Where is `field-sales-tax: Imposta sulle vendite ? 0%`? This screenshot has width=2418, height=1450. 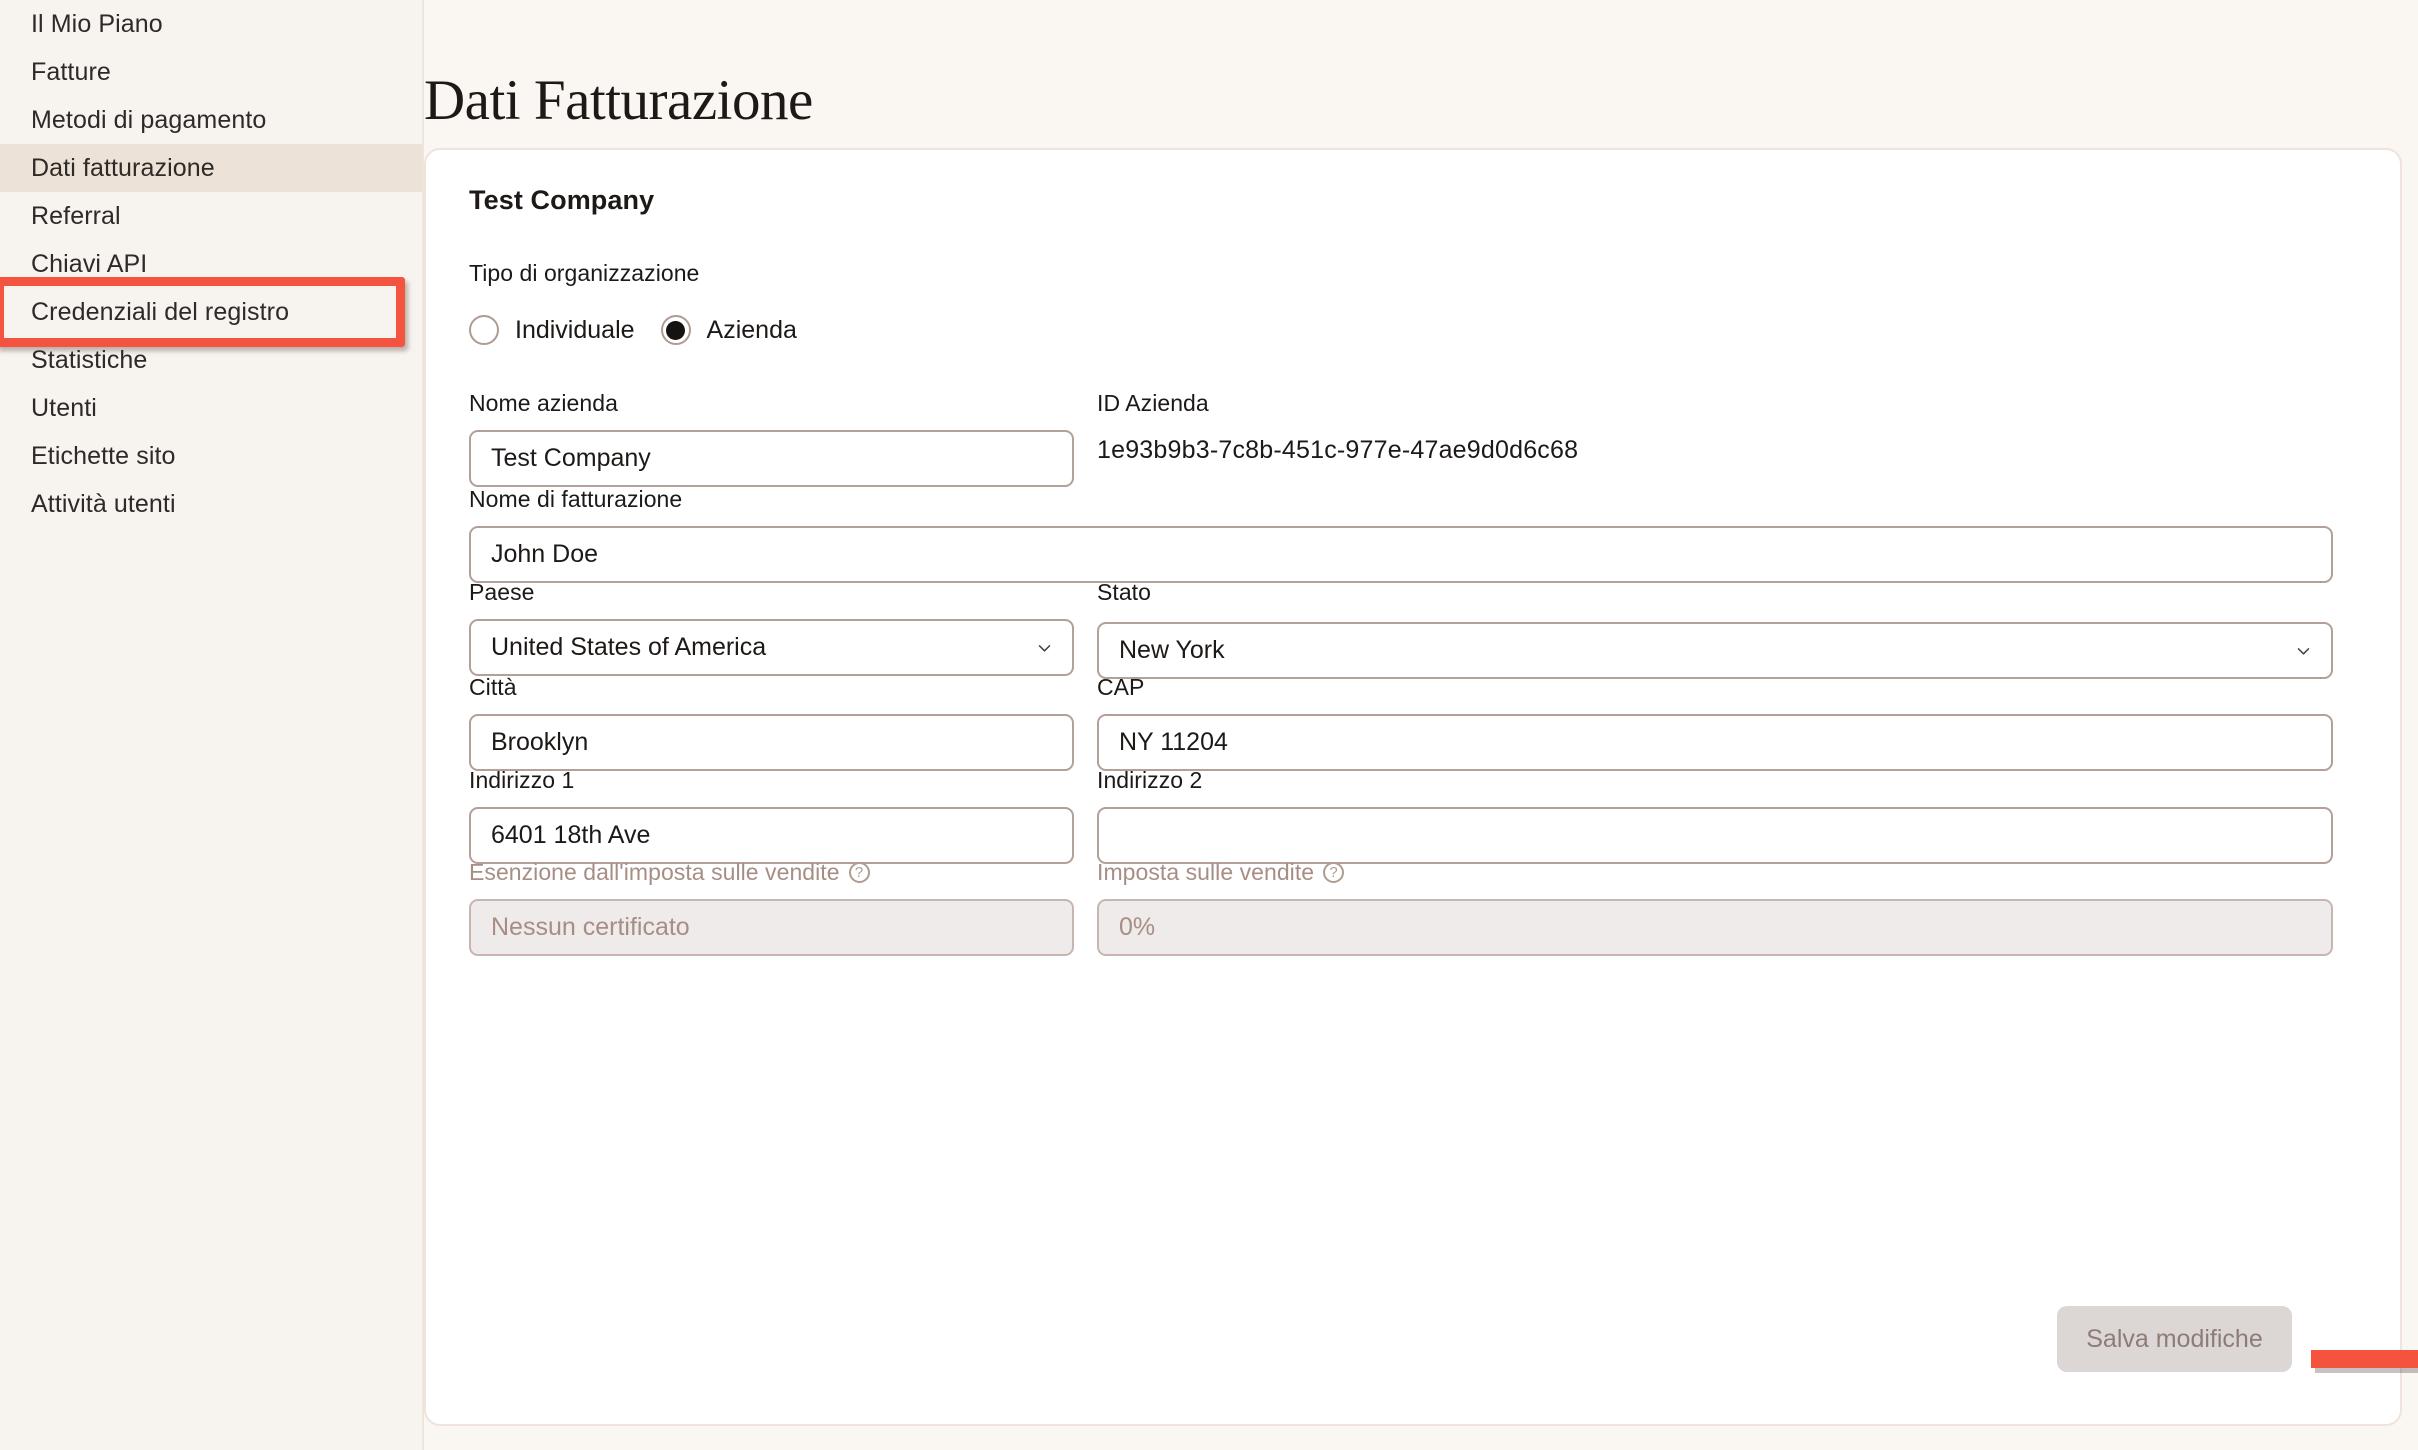
field-sales-tax: Imposta sulle vendite ? 0% is located at coordinates (1715, 907).